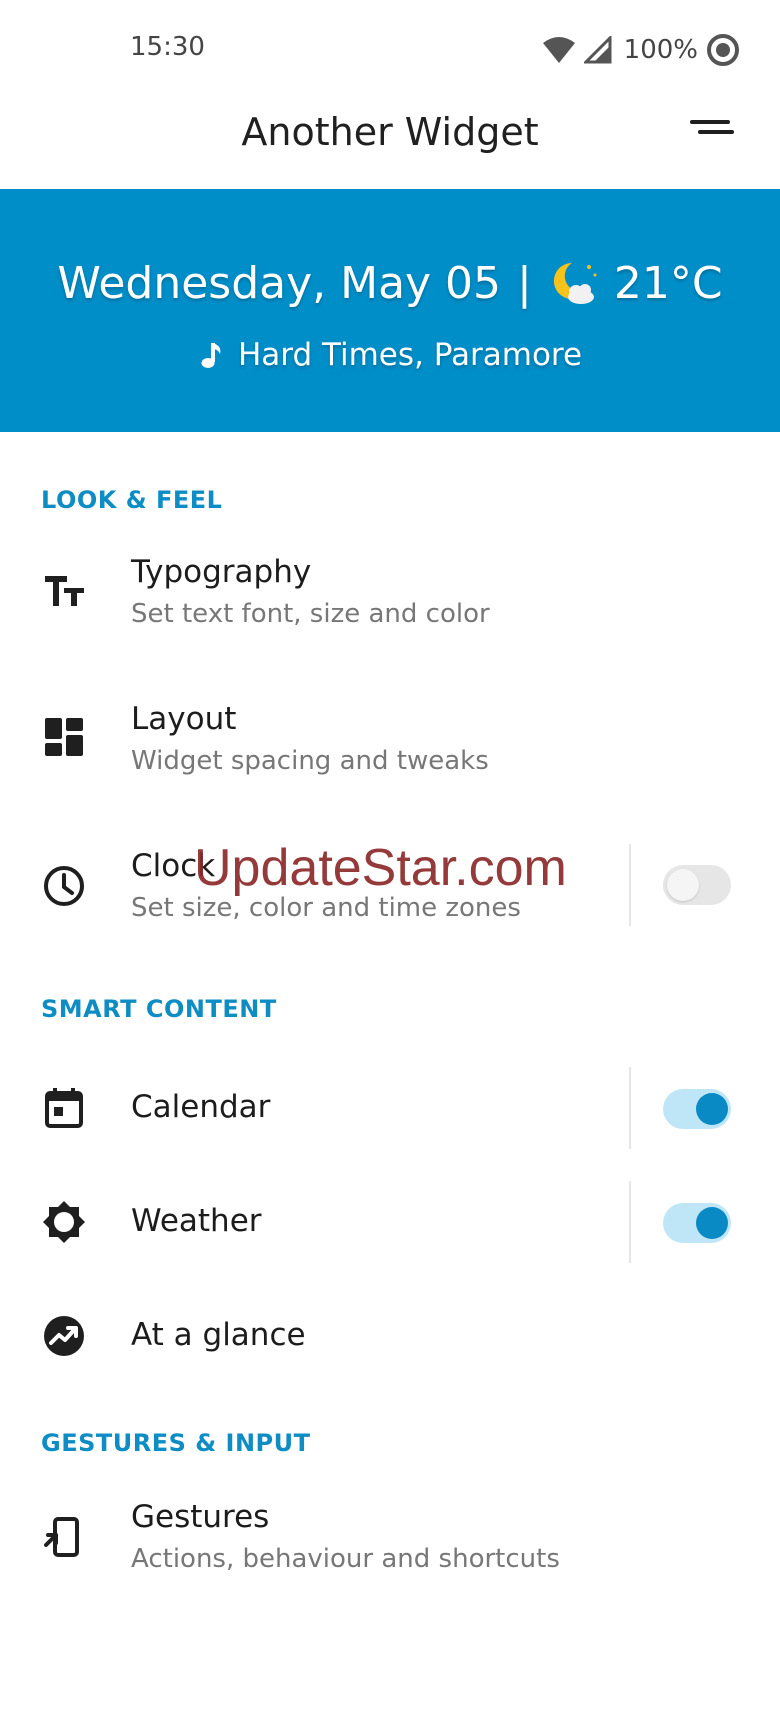 The image size is (780, 1733). What do you see at coordinates (64, 1222) in the screenshot?
I see `brightness-icon` at bounding box center [64, 1222].